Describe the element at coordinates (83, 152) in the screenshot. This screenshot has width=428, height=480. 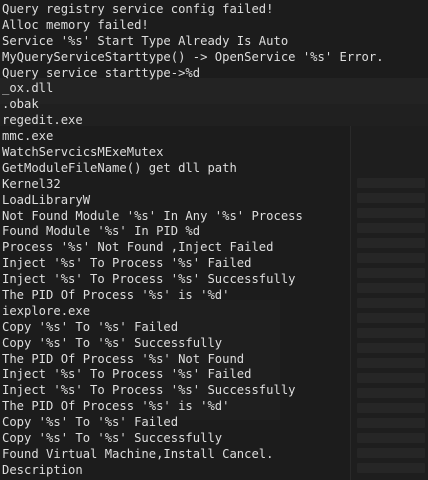
I see `string-line: WatchServcicsMExeMutex` at that location.